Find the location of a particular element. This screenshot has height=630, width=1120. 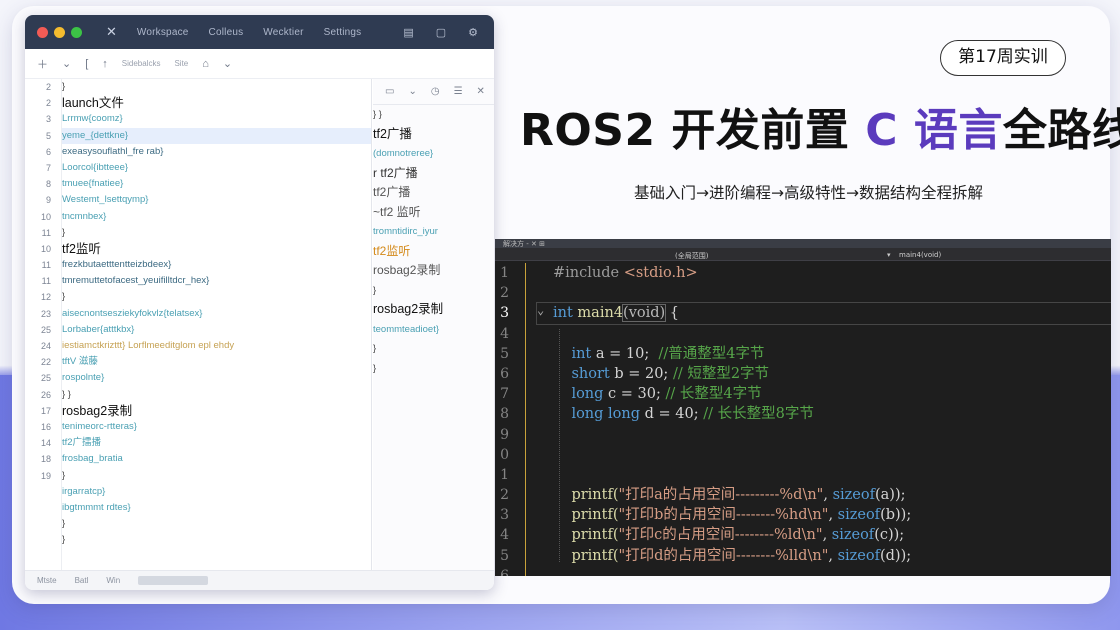

editor-line-number: 1 is located at coordinates (504, 474).